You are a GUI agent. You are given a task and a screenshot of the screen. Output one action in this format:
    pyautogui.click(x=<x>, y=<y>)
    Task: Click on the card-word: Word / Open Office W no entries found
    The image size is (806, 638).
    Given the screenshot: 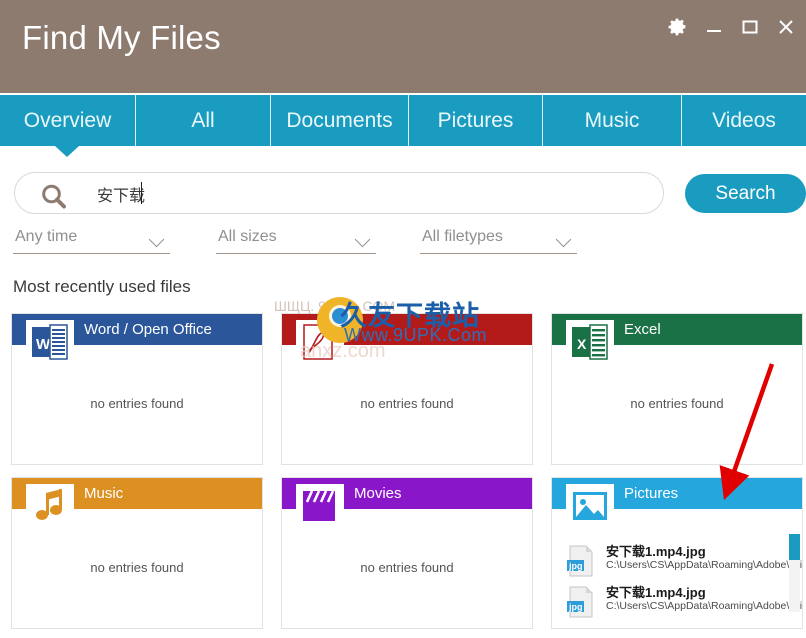 What is the action you would take?
    pyautogui.click(x=137, y=389)
    